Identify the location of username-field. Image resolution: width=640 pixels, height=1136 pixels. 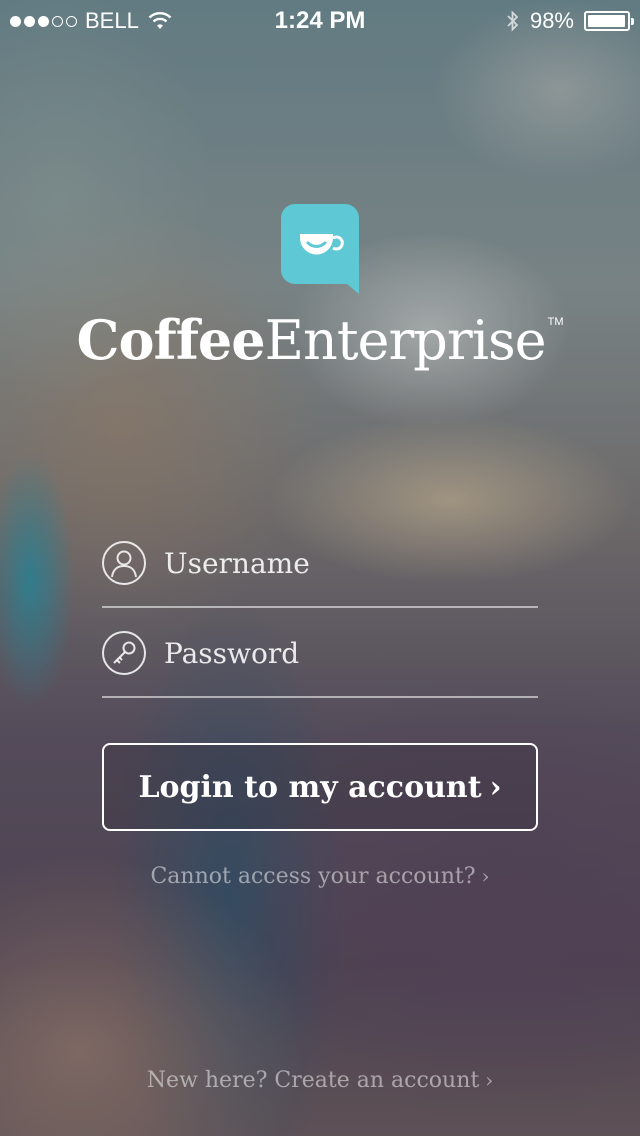
(320, 564).